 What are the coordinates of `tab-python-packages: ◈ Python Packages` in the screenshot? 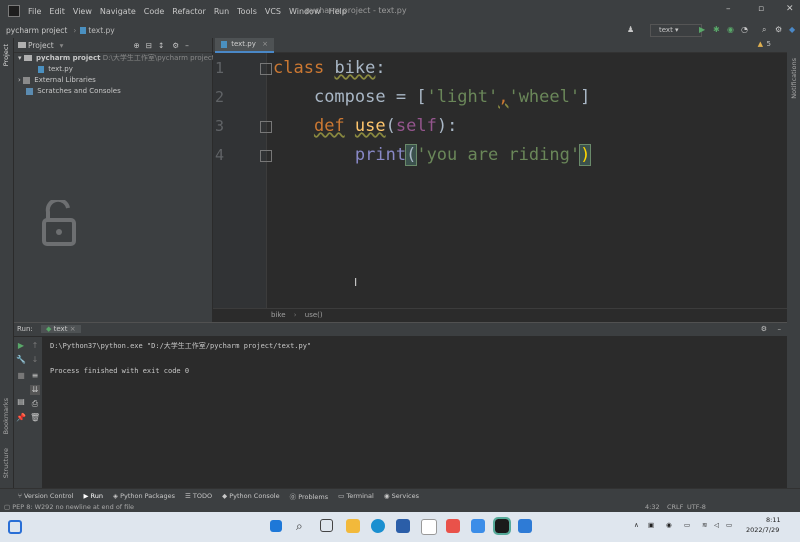 It's located at (144, 496).